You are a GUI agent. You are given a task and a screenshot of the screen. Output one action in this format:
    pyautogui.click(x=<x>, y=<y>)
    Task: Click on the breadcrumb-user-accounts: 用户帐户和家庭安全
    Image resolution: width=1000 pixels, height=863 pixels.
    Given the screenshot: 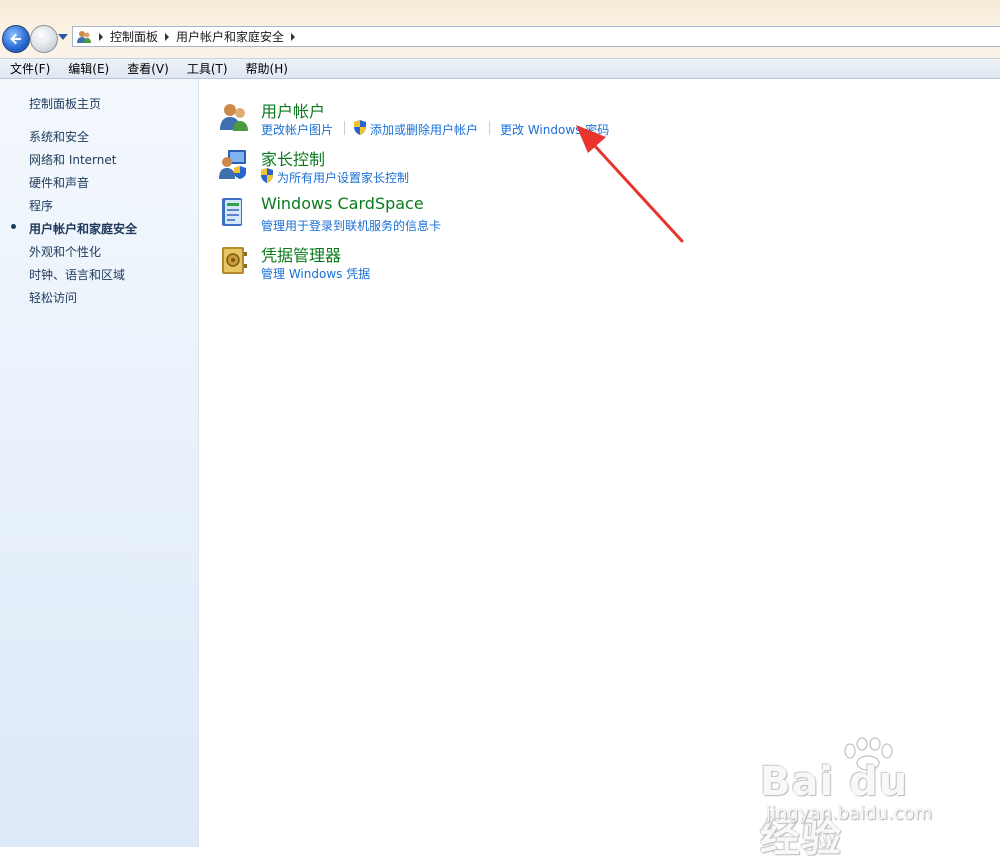 What is the action you would take?
    pyautogui.click(x=230, y=36)
    